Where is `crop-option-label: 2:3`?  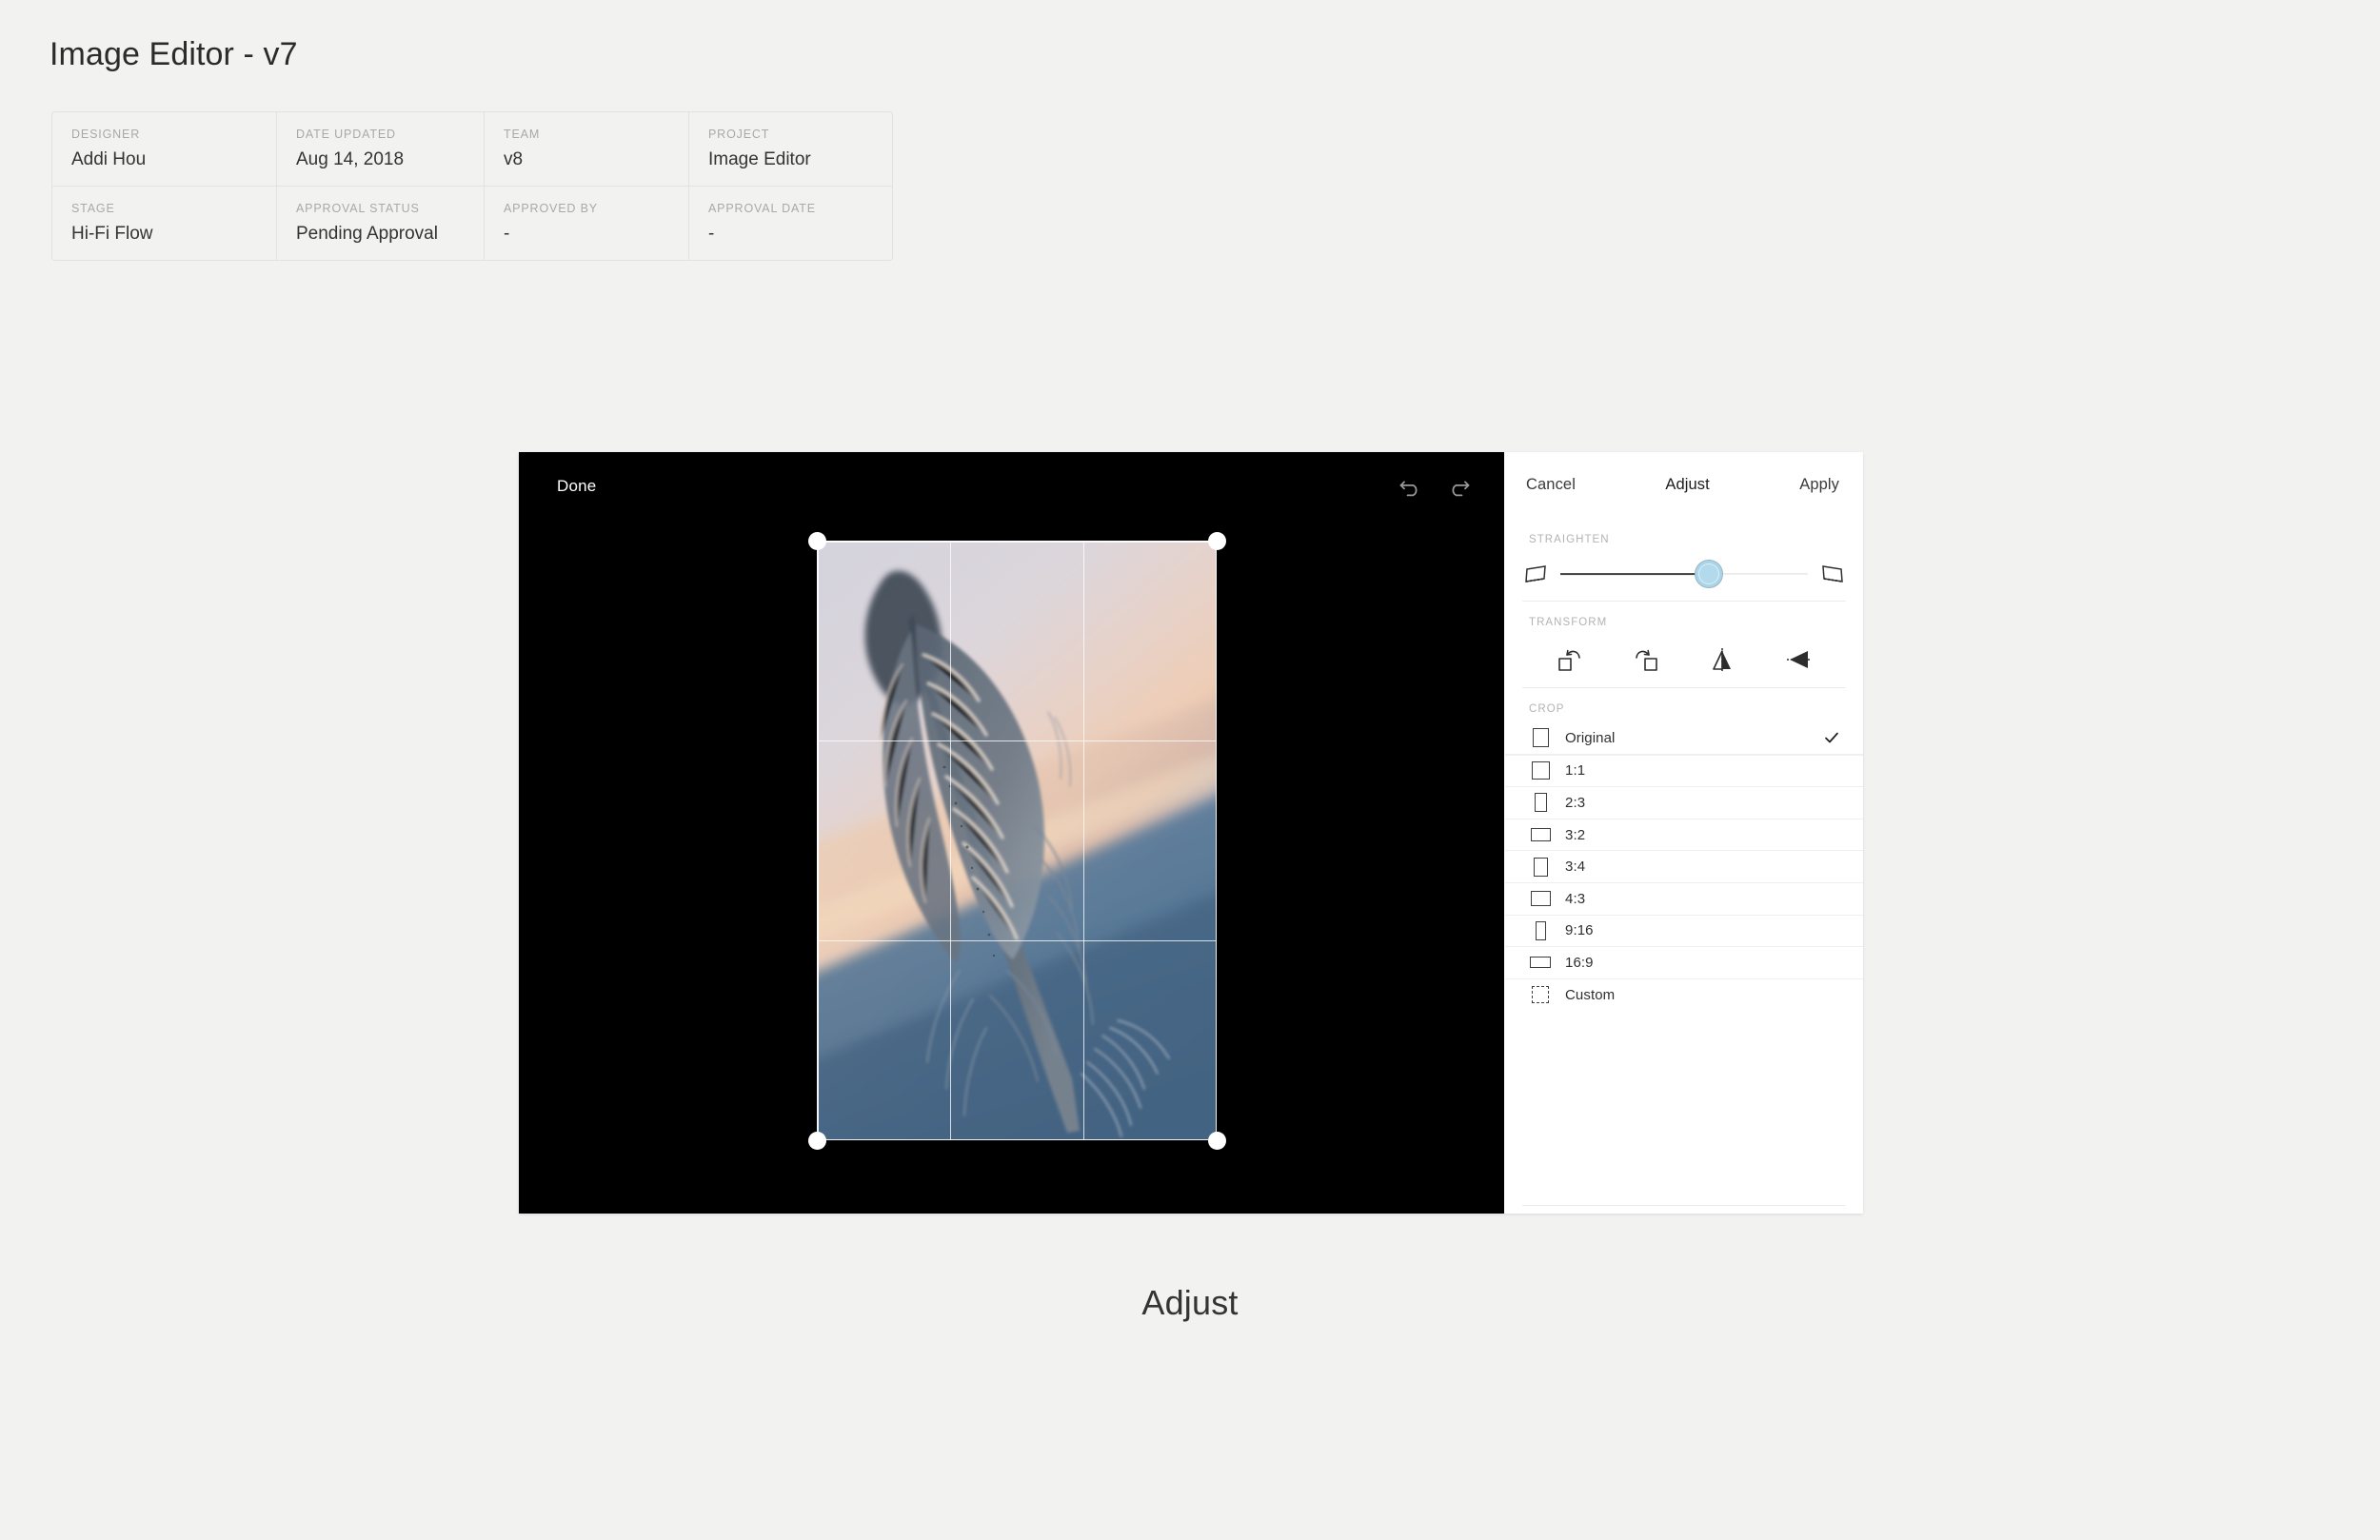
crop-option-label: 2:3 is located at coordinates (1575, 802).